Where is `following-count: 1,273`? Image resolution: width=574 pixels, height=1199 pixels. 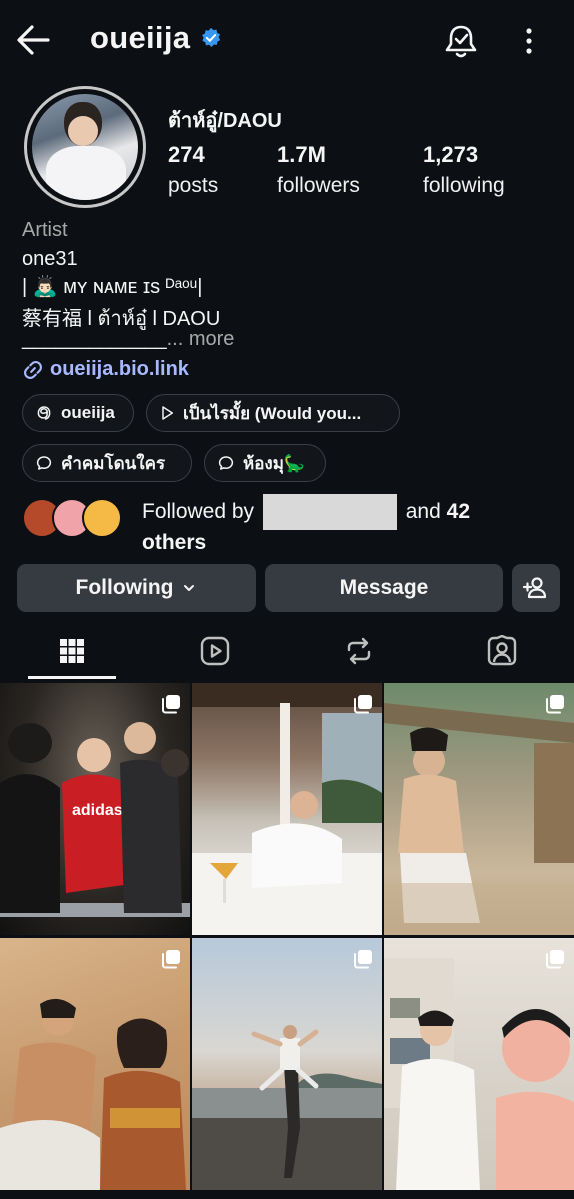
following-count: 1,273 is located at coordinates (451, 154).